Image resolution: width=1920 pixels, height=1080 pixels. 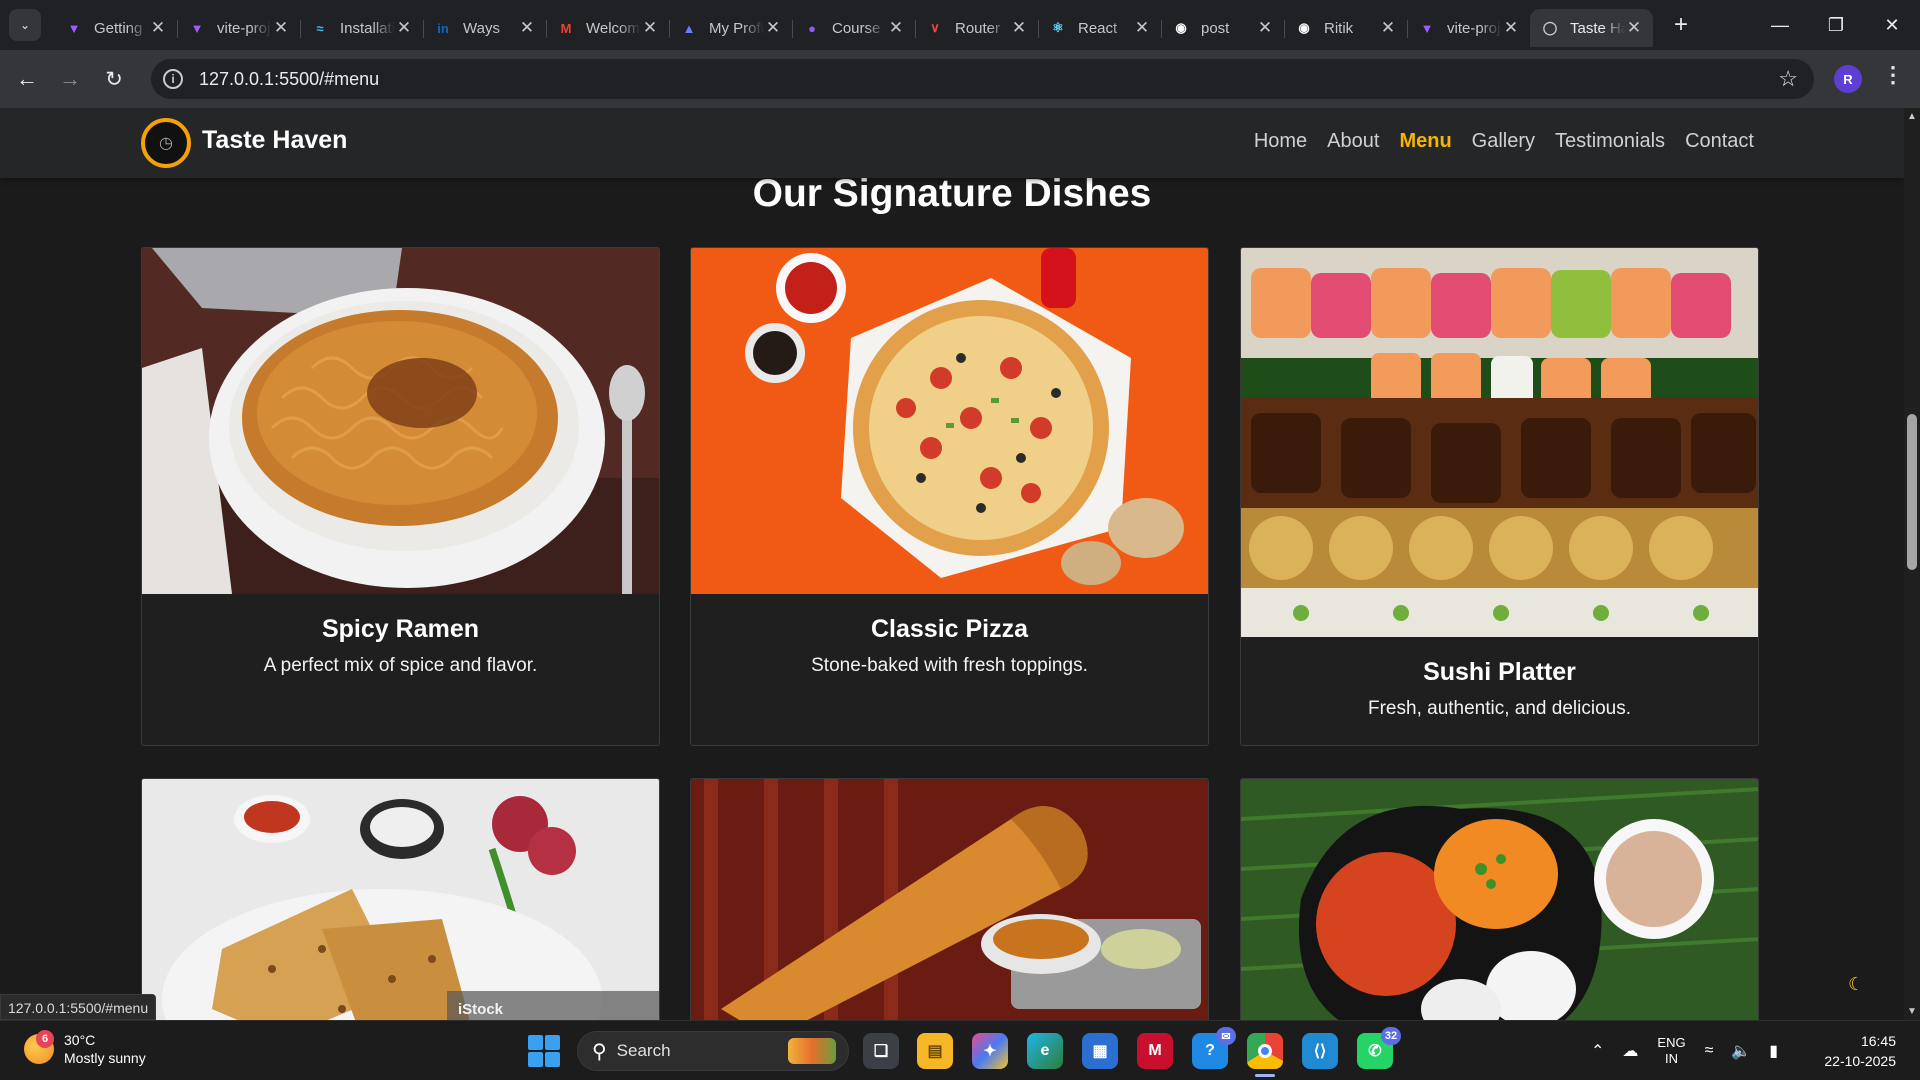 I want to click on tab-title: Course, so click(x=856, y=28).